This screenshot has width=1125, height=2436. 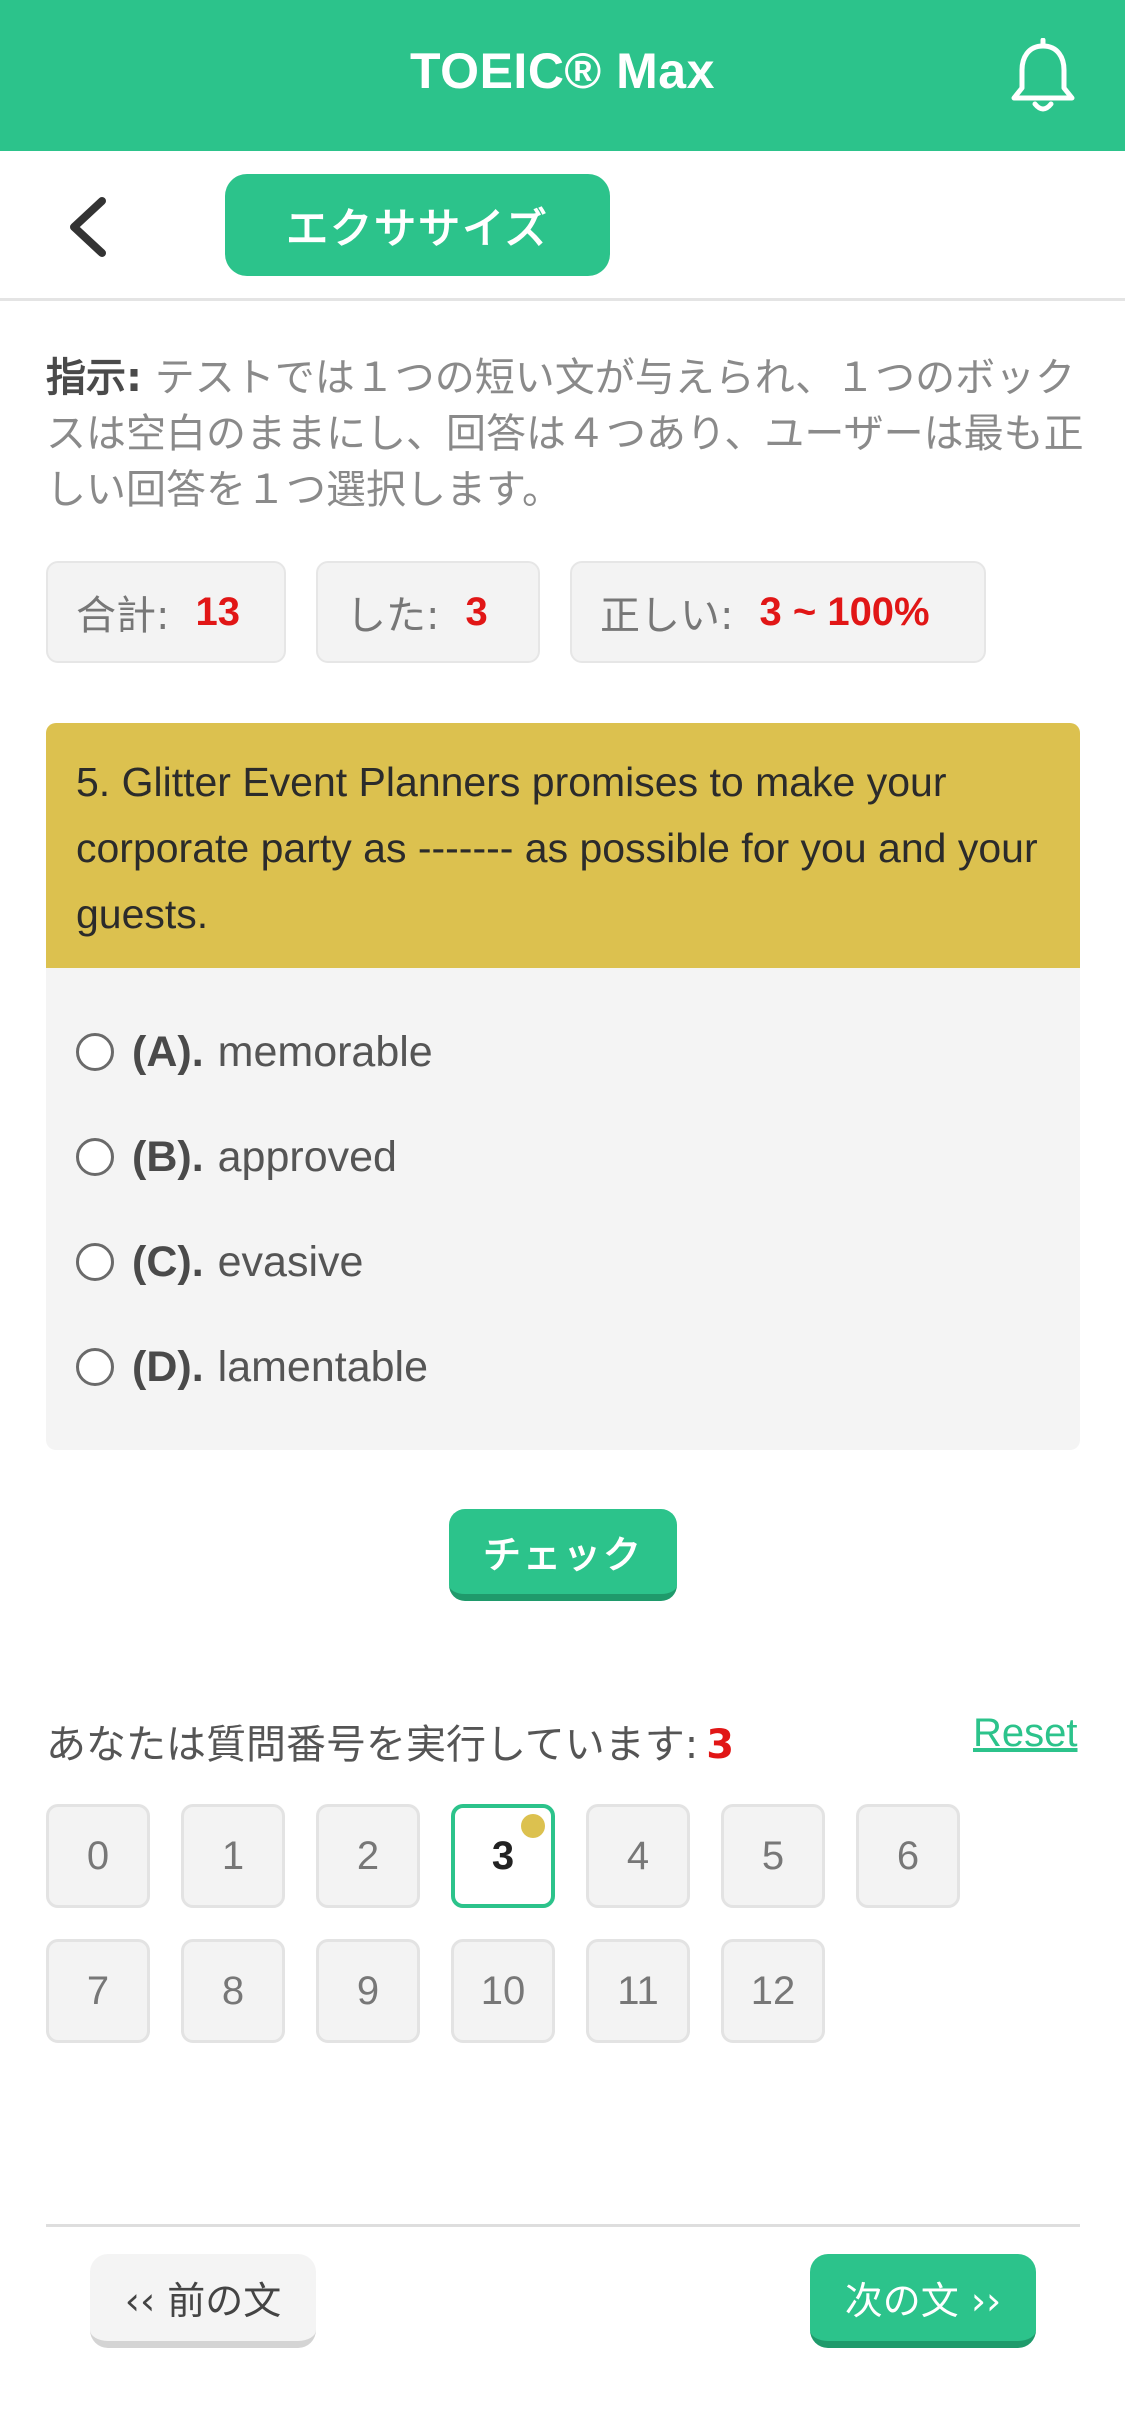 I want to click on answered-dot, so click(x=533, y=1826).